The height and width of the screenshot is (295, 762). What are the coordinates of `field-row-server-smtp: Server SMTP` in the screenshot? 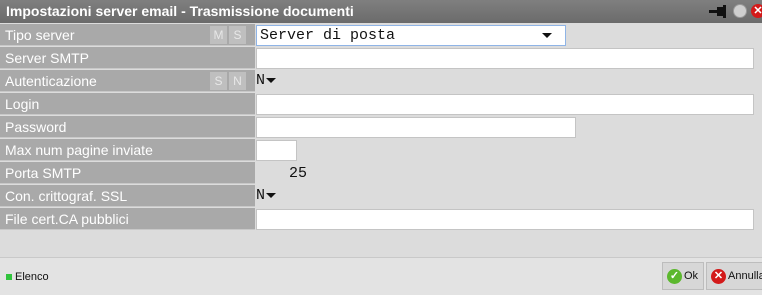 It's located at (381, 58).